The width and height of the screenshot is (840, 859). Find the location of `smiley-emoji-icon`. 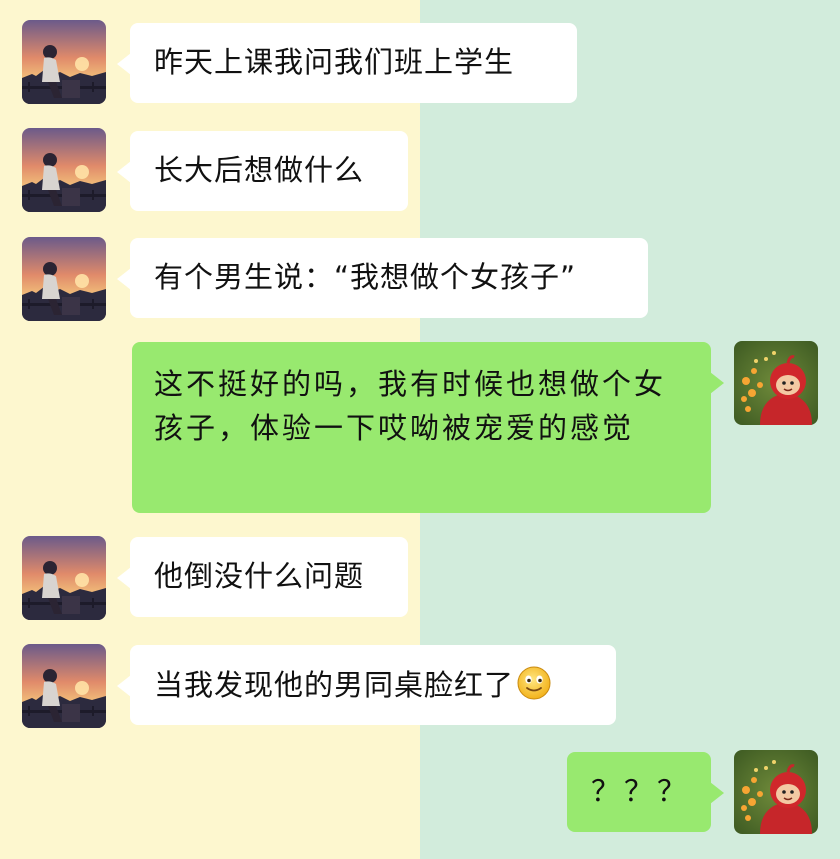

smiley-emoji-icon is located at coordinates (534, 683).